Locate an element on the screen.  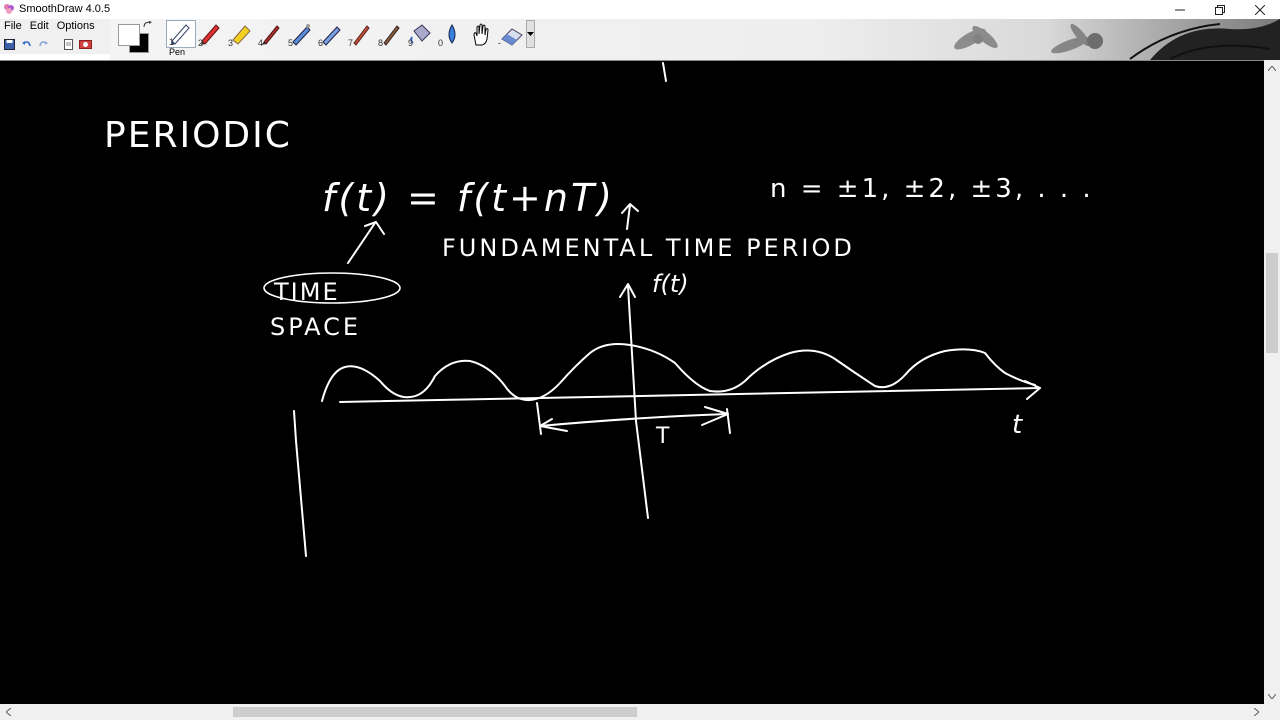
tool-shortcut-number: - is located at coordinates (499, 43).